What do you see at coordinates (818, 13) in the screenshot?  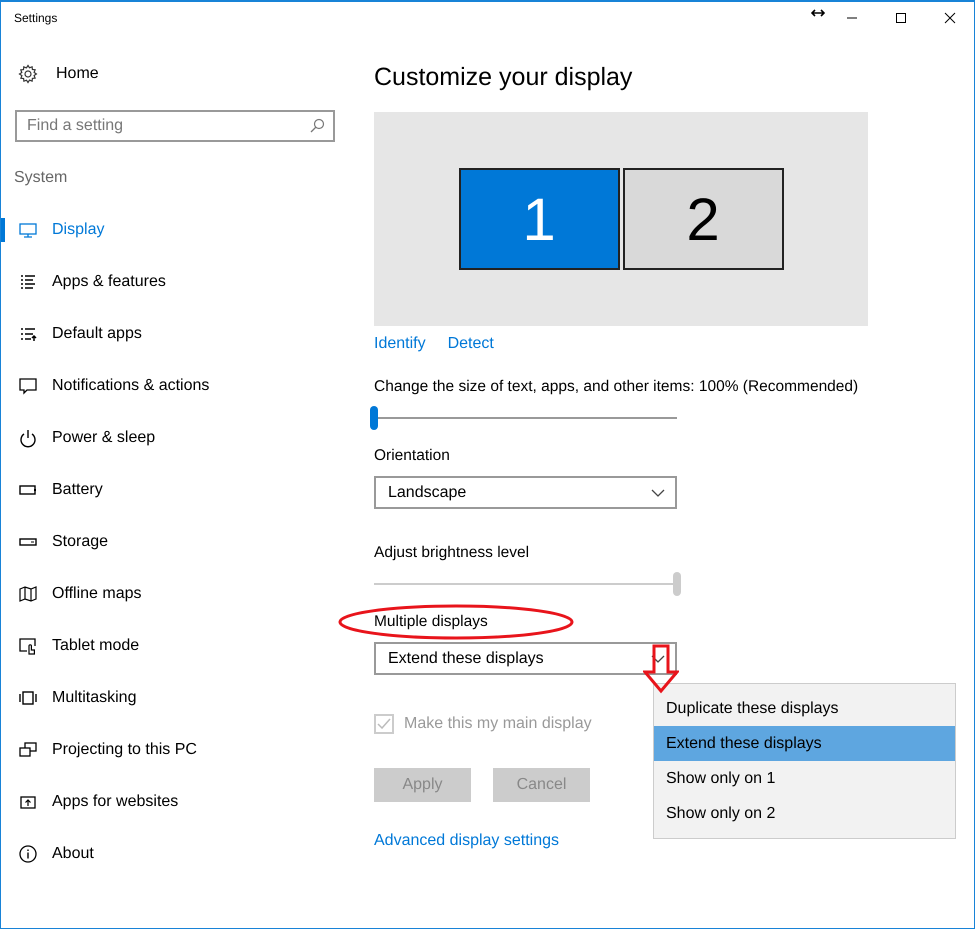 I see `resize-arrow-icon` at bounding box center [818, 13].